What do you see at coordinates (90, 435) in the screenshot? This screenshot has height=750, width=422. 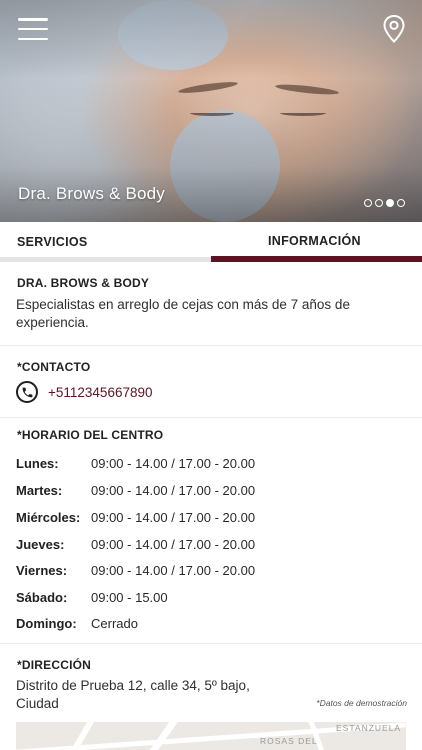 I see `hours-title: *HORARIO DEL CENTRO` at bounding box center [90, 435].